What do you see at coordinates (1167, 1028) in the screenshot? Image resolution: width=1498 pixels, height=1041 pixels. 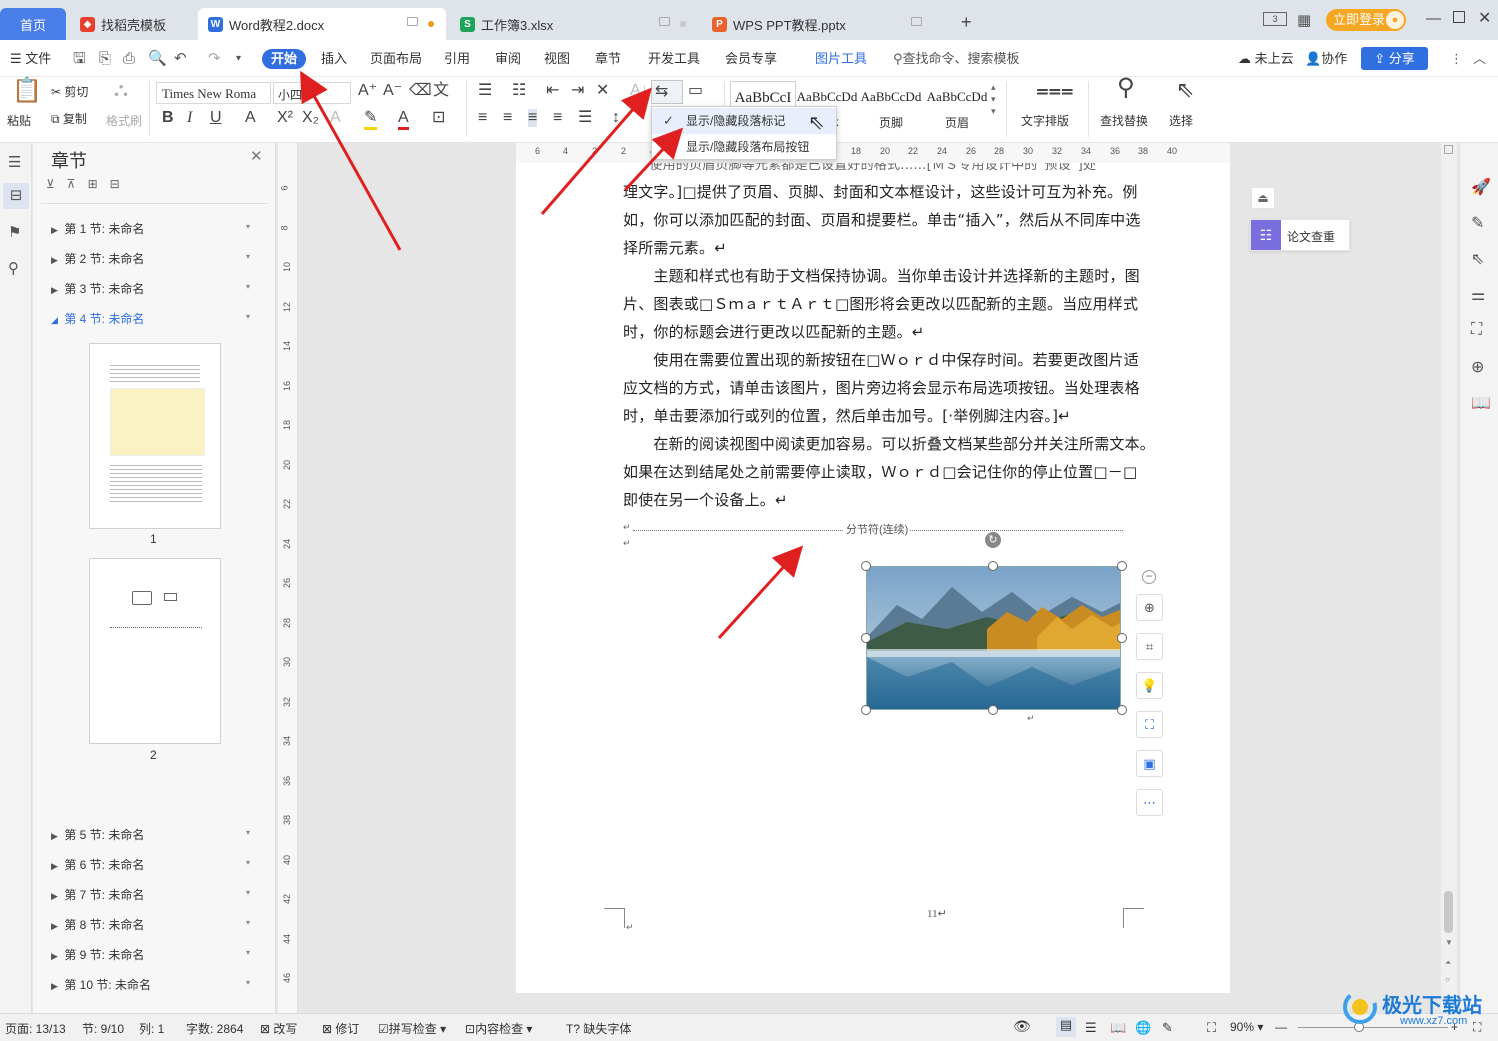 I see `write-view-icon: ✎` at bounding box center [1167, 1028].